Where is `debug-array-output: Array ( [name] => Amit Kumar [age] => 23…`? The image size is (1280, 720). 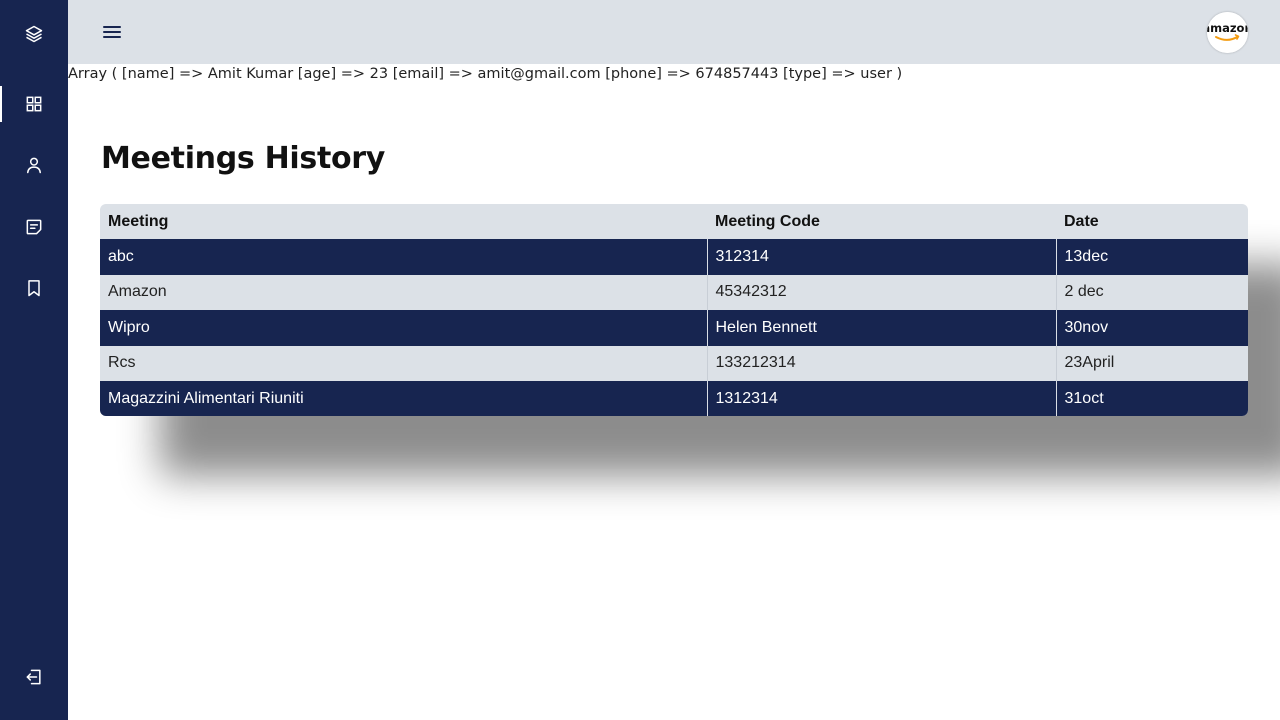
debug-array-output: Array ( [name] => Amit Kumar [age] => 23… is located at coordinates (485, 74).